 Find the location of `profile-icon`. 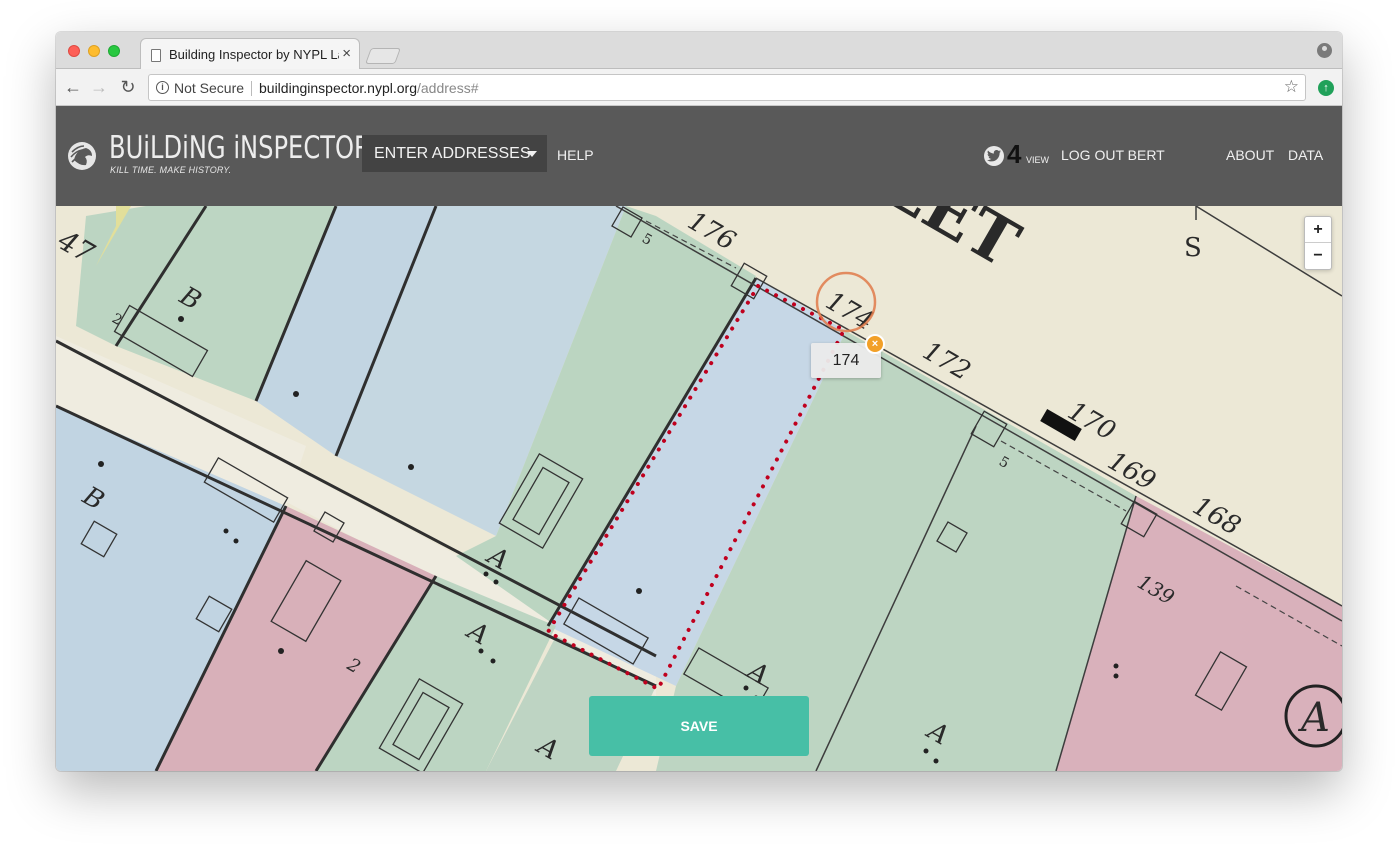

profile-icon is located at coordinates (1324, 50).